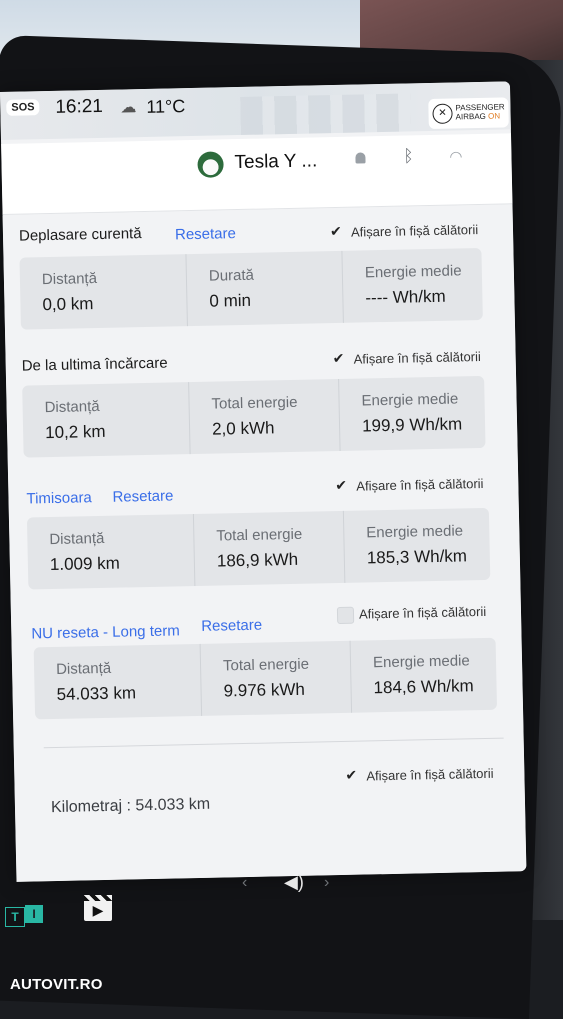 Image resolution: width=563 pixels, height=1019 pixels. I want to click on reset-current-trip-link: Resetare, so click(205, 234).